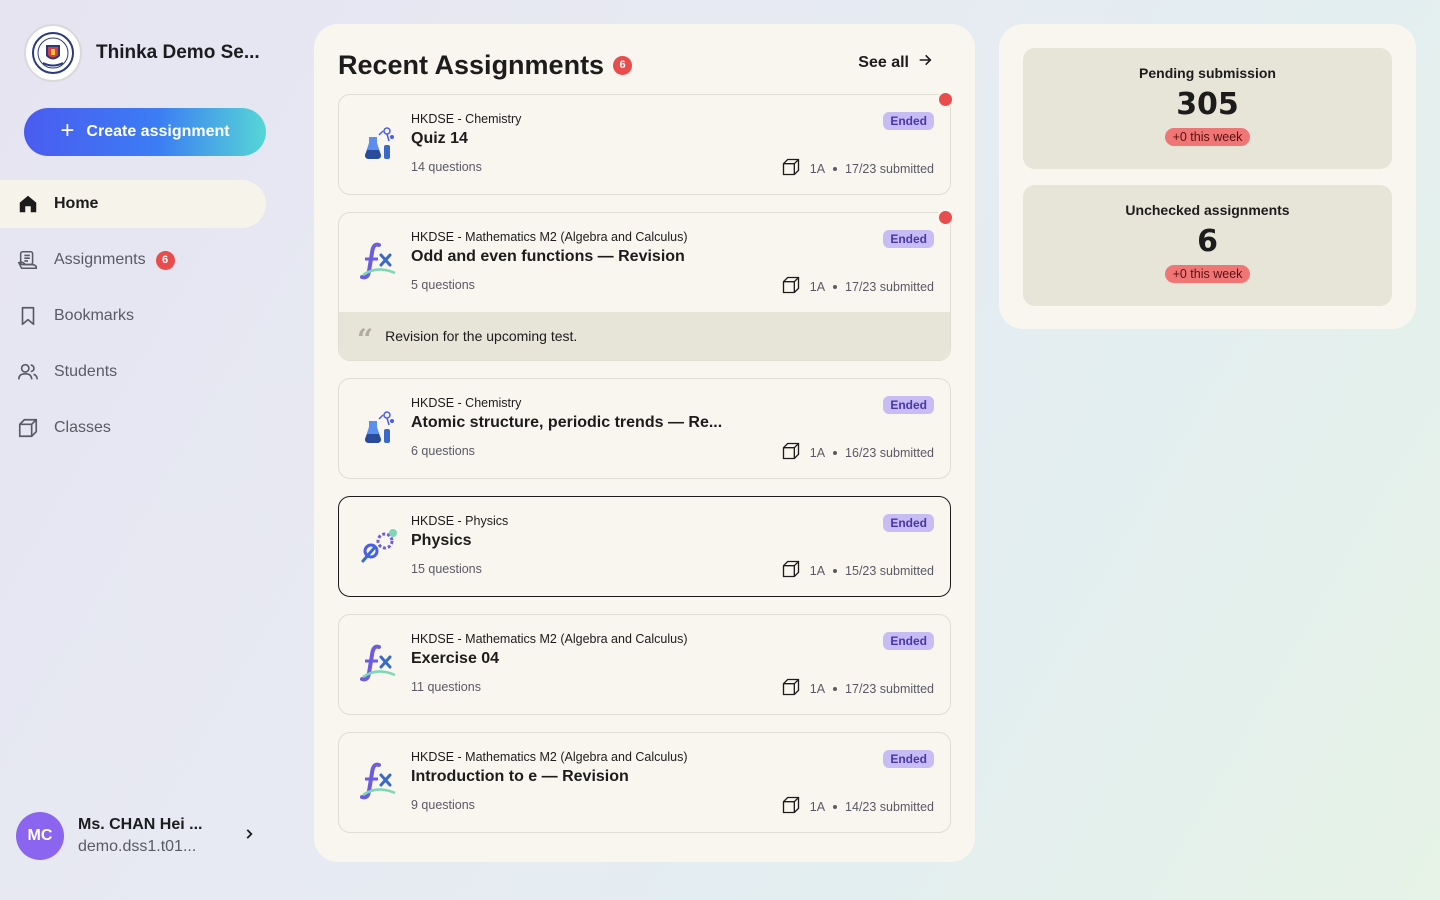  Describe the element at coordinates (28, 204) in the screenshot. I see `home-icon` at that location.